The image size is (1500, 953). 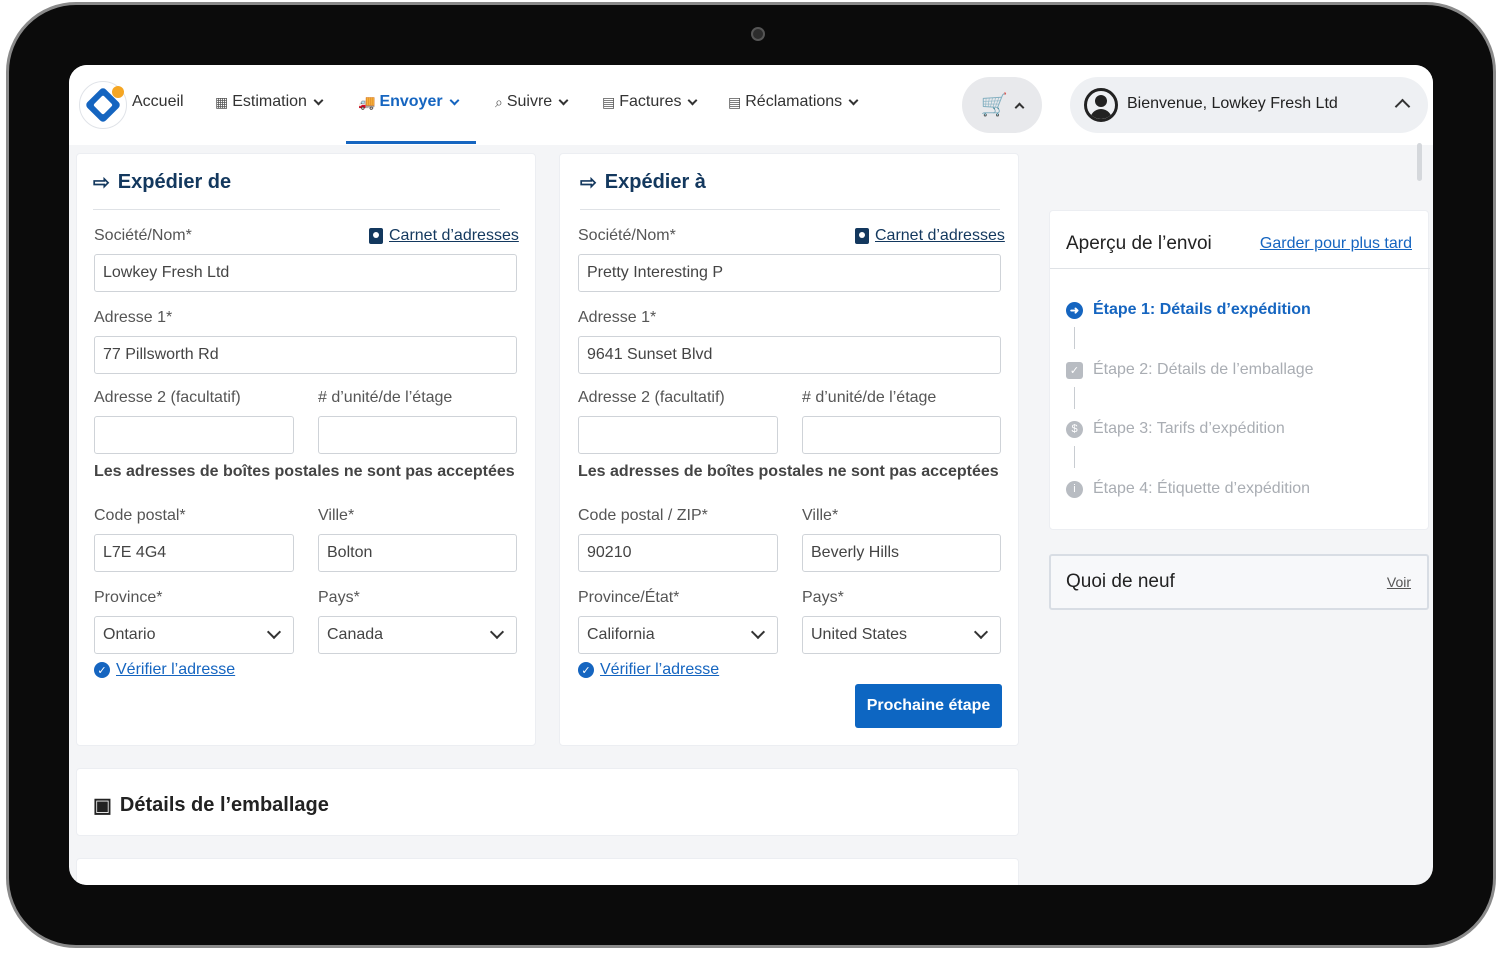 I want to click on nav-track-label: Suivre, so click(x=529, y=101).